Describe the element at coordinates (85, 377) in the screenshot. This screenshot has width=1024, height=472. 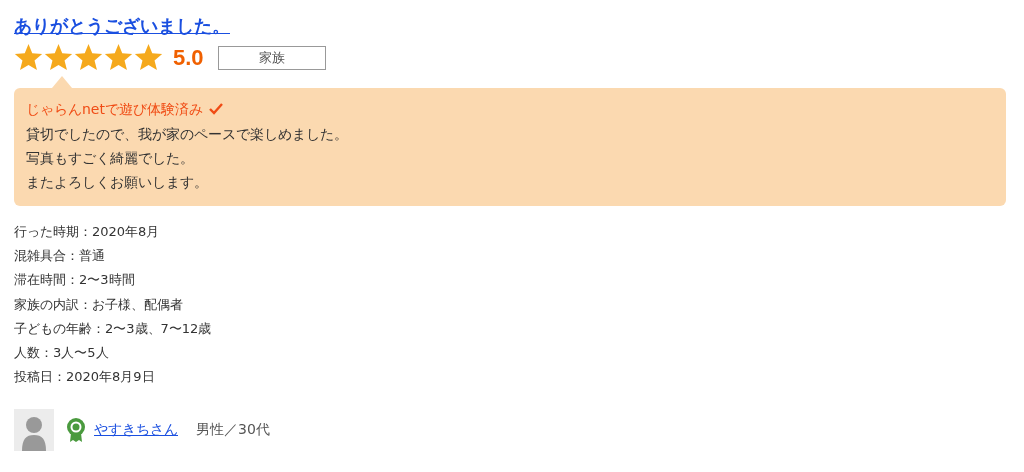
I see `detail-line: 投稿日：2020年8月9日` at that location.